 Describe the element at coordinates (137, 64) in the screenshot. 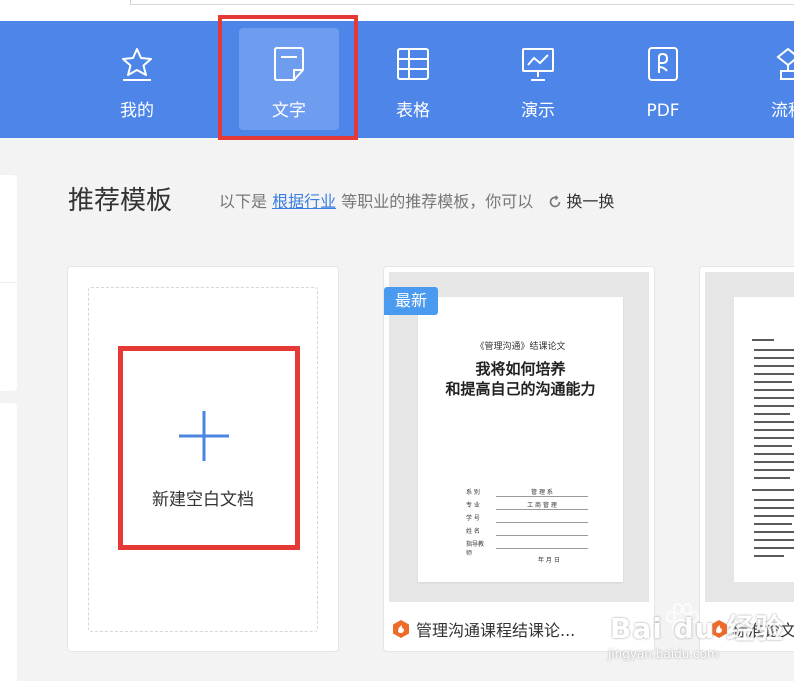

I see `star-icon` at that location.